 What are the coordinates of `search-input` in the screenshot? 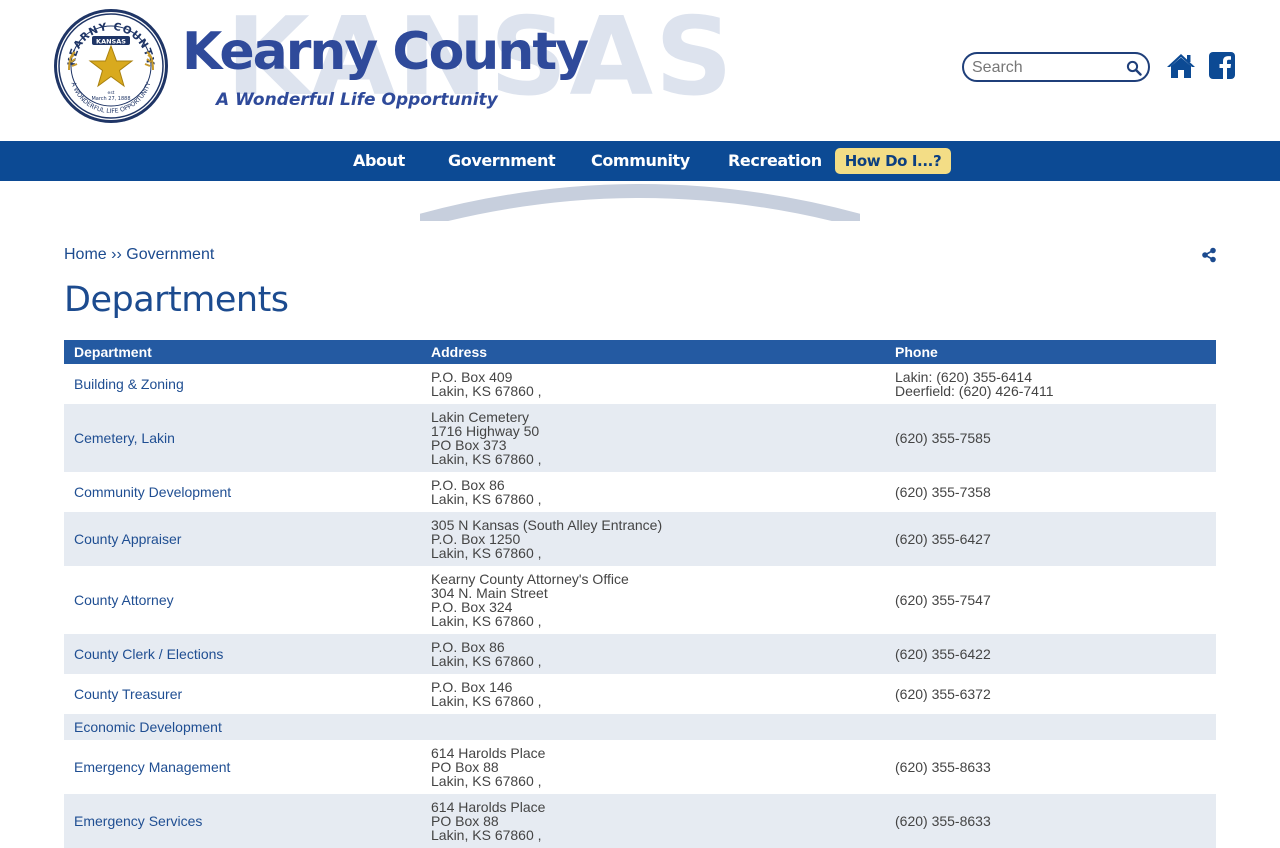 It's located at (1047, 68).